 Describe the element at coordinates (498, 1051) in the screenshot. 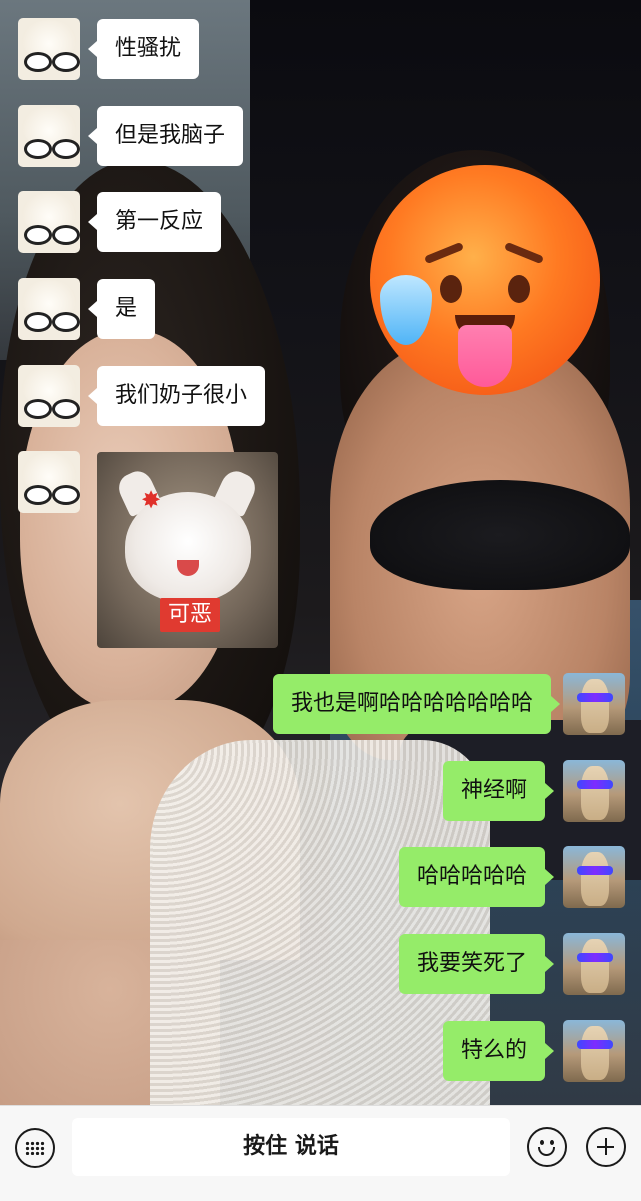

I see `message-bubble-outgoing: 特么的` at that location.